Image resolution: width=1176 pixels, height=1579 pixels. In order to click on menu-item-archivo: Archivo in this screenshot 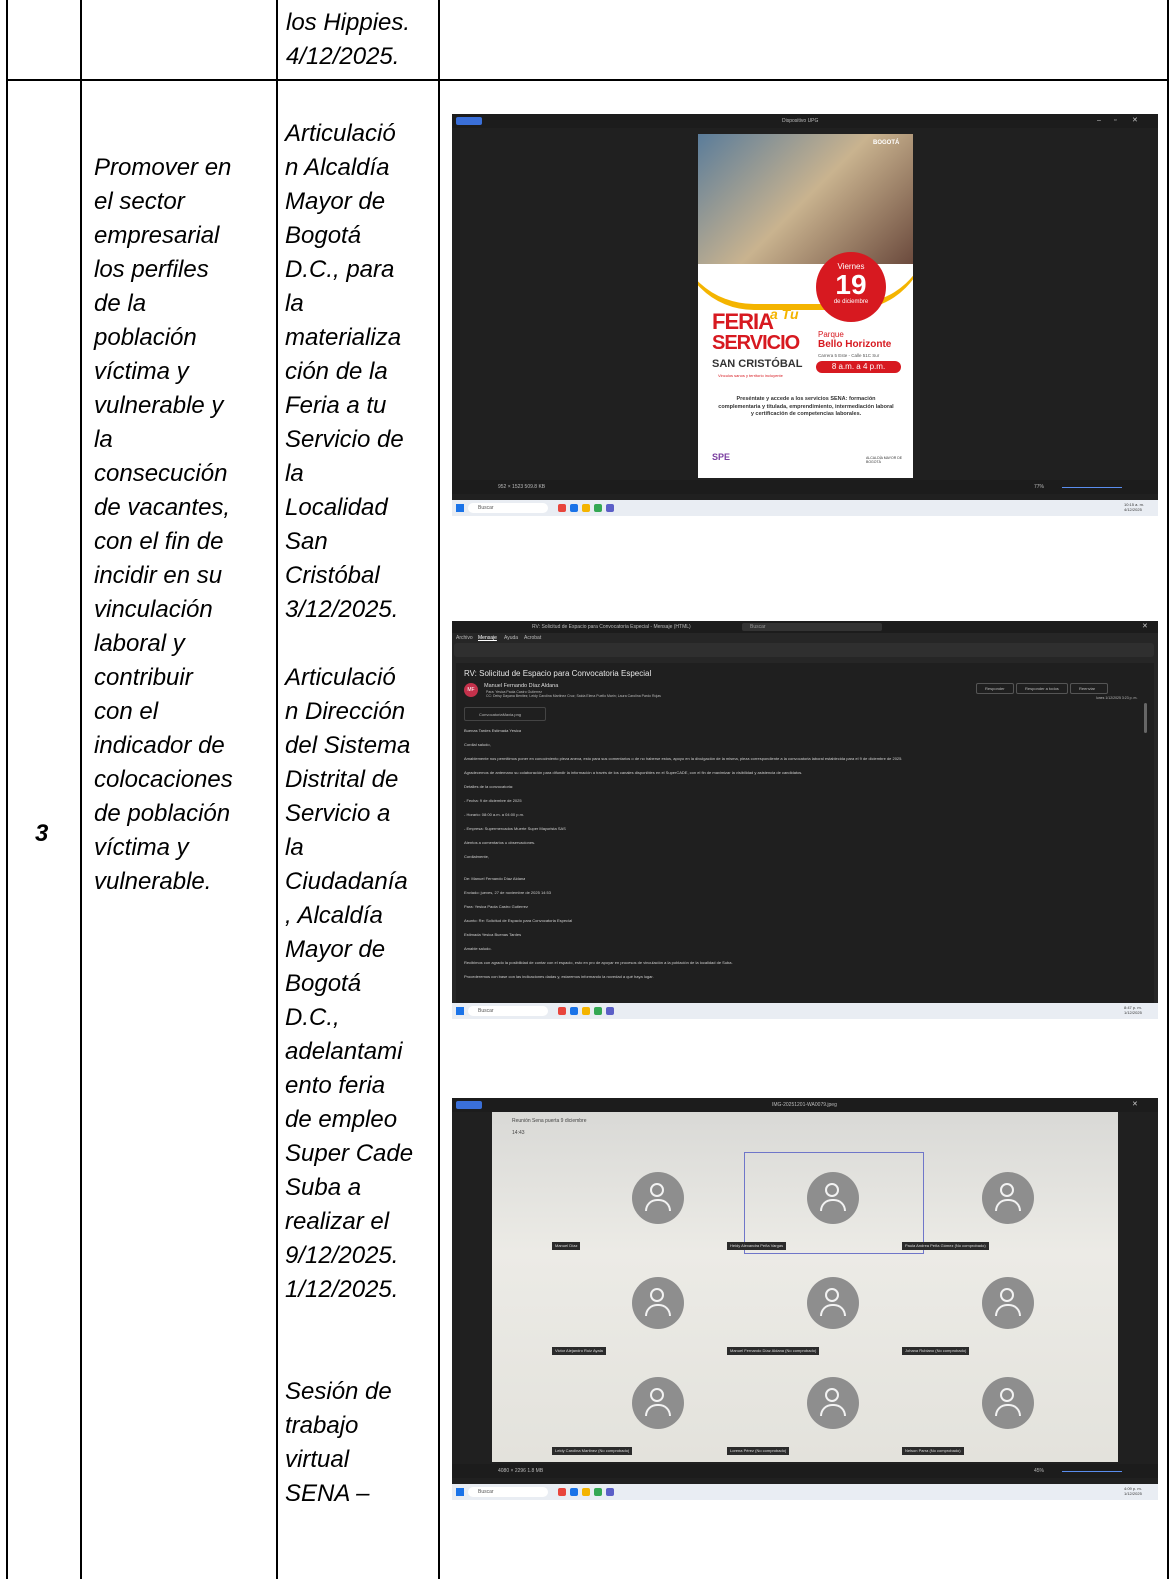, I will do `click(464, 638)`.